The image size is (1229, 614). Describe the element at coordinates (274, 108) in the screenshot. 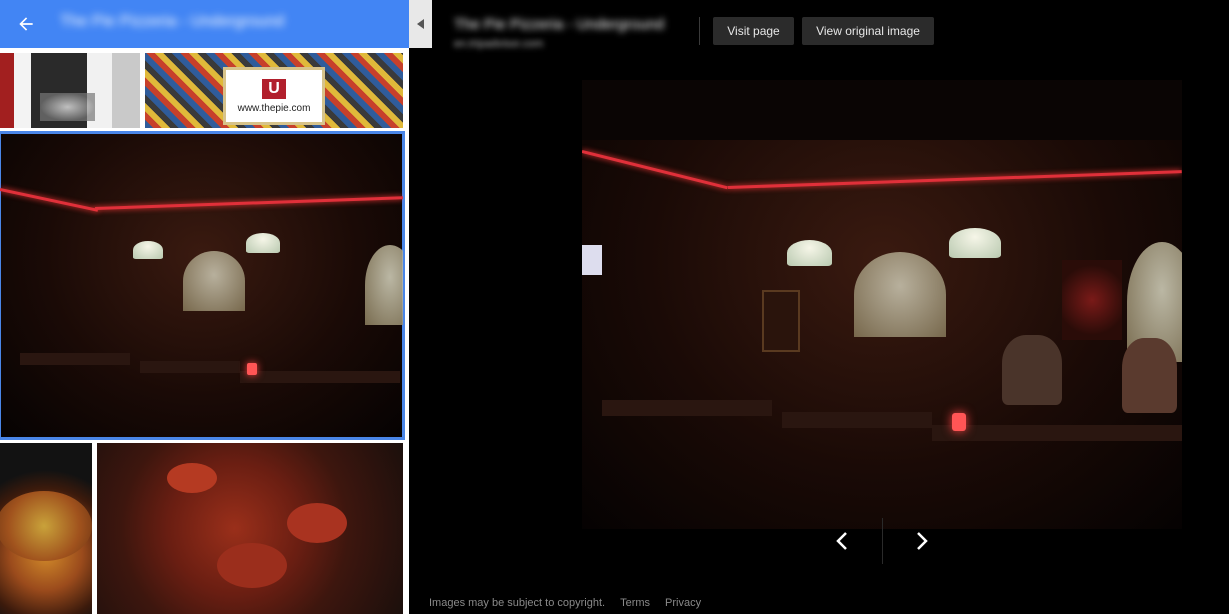

I see `poster-url: www.thepie.com` at that location.